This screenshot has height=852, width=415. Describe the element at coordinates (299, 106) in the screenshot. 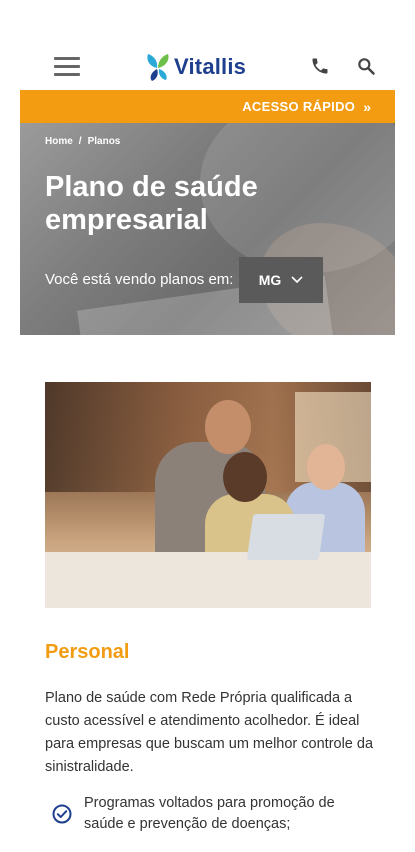

I see `quick-access-label: ACESSO RÁPIDO` at that location.